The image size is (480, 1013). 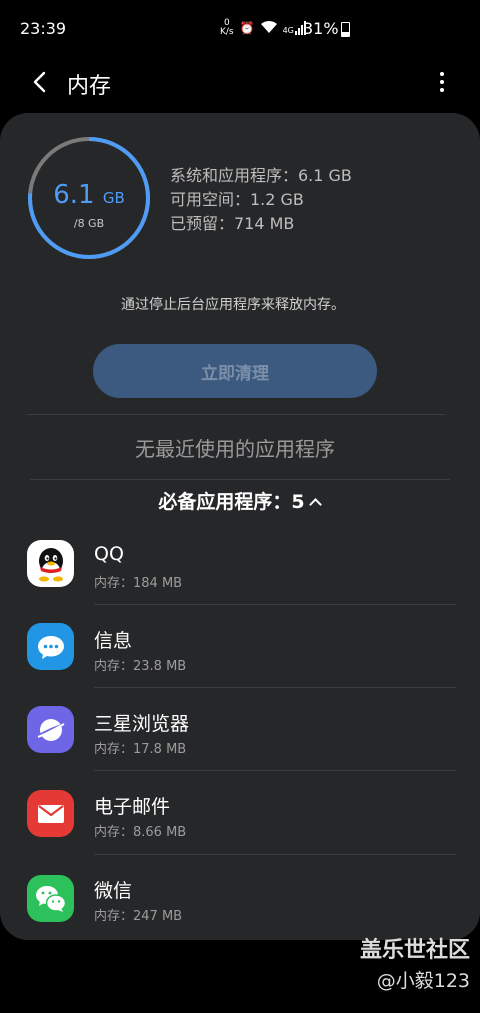 I want to click on list-item: 信息 内存：23.8 MB, so click(x=240, y=646).